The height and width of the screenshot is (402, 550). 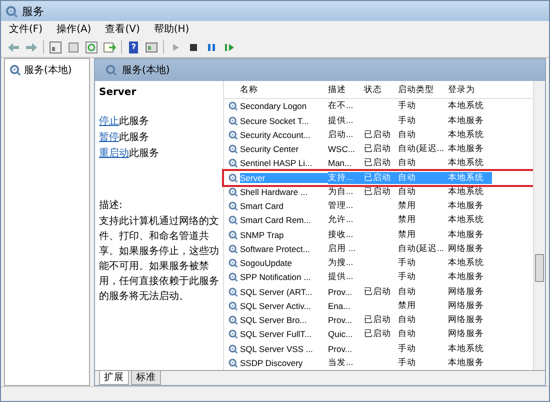 I want to click on table-cell-text: SSDP Discovery, so click(x=272, y=363).